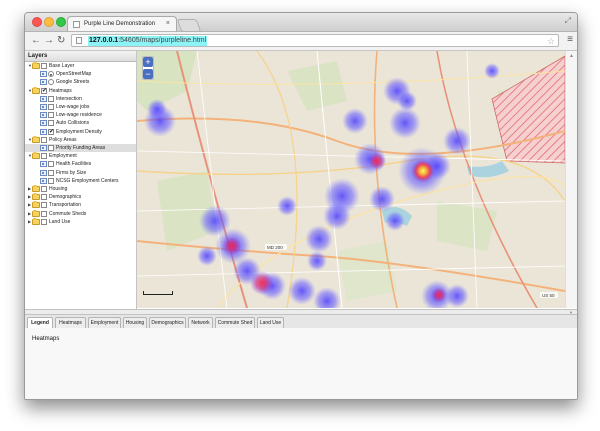  I want to click on layer-label: Google Streets, so click(73, 82).